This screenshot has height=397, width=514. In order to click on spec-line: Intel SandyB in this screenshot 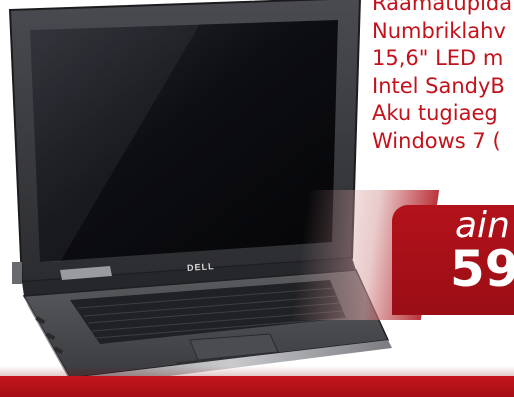, I will do `click(438, 85)`.